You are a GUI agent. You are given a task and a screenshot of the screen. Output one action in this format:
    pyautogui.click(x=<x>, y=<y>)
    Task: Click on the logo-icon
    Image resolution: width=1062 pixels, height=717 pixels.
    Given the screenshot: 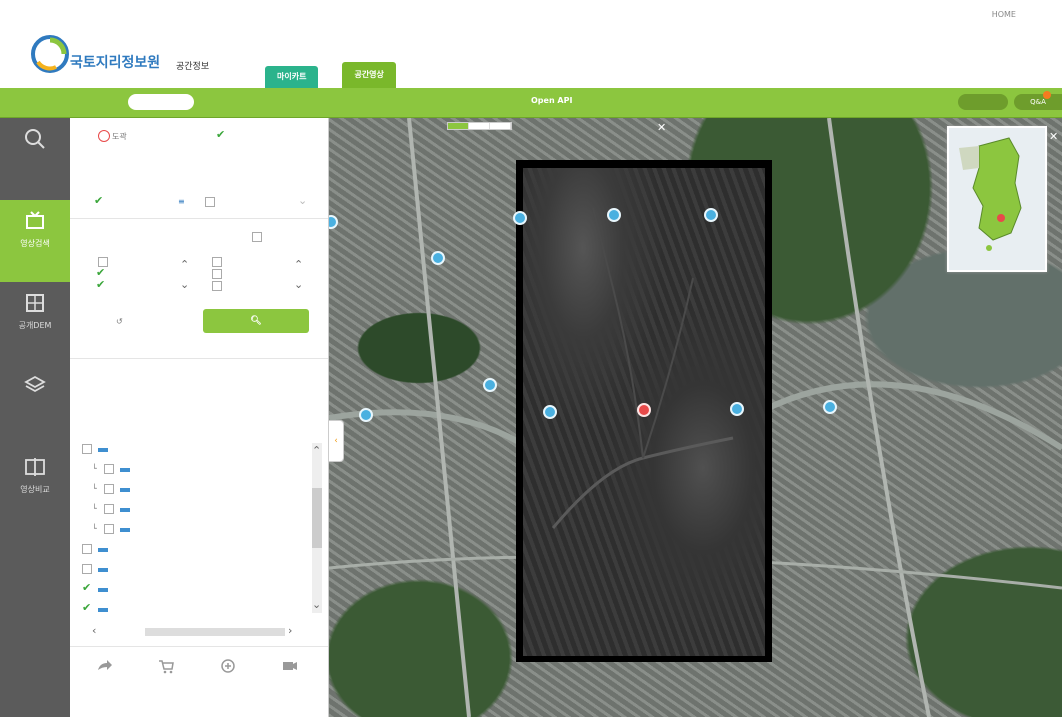 What is the action you would take?
    pyautogui.click(x=50, y=54)
    